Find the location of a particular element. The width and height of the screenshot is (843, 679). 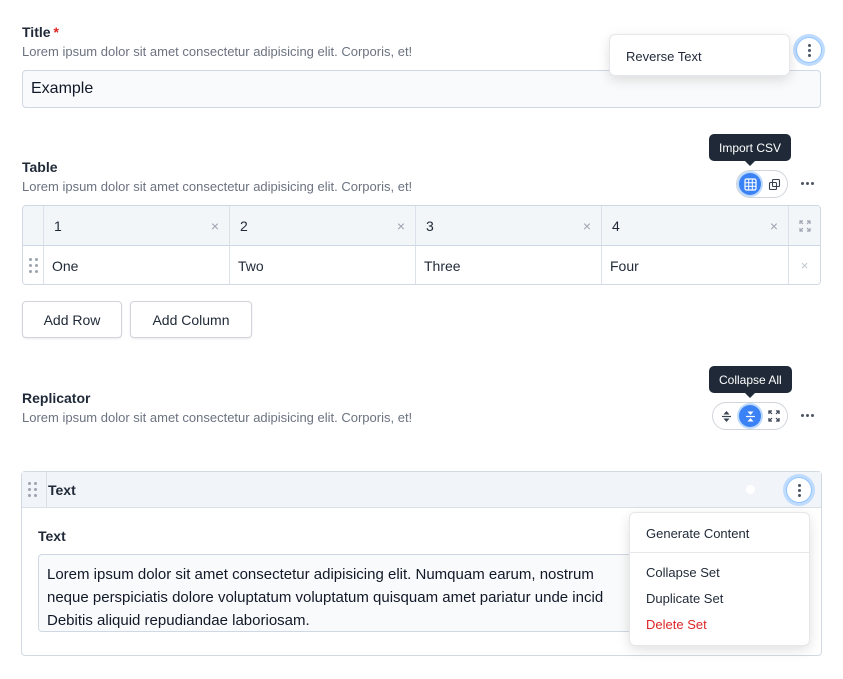

replicator-field-label: Replicator is located at coordinates (56, 398).